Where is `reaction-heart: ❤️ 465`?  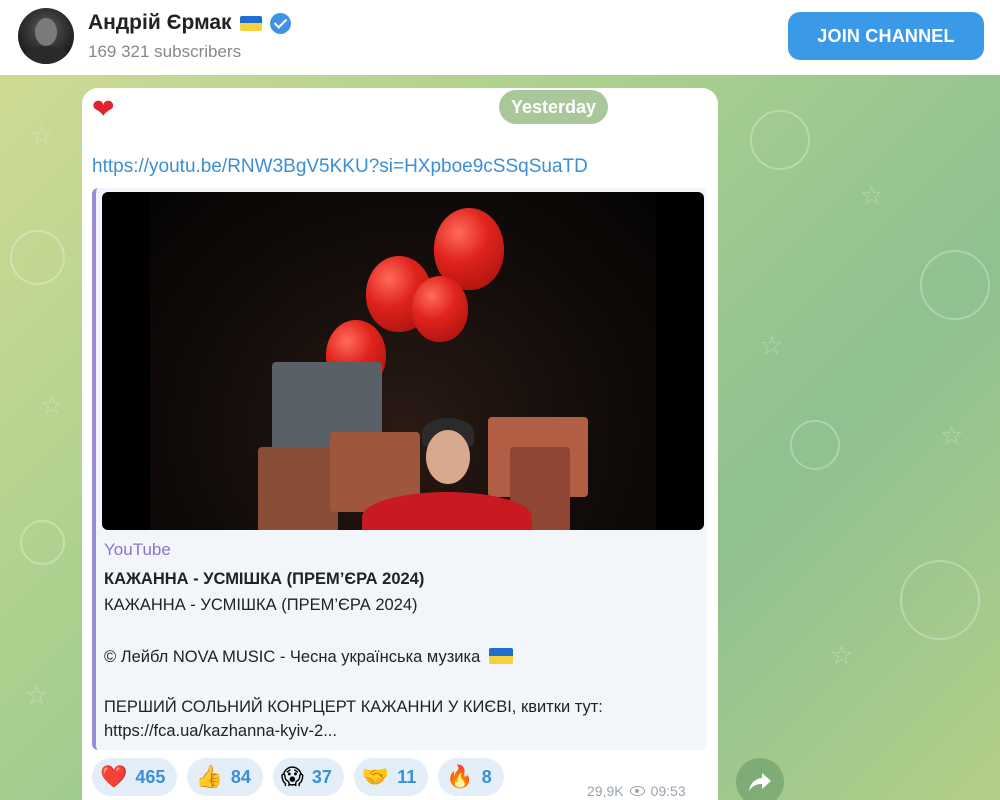
reaction-heart: ❤️ 465 is located at coordinates (135, 777).